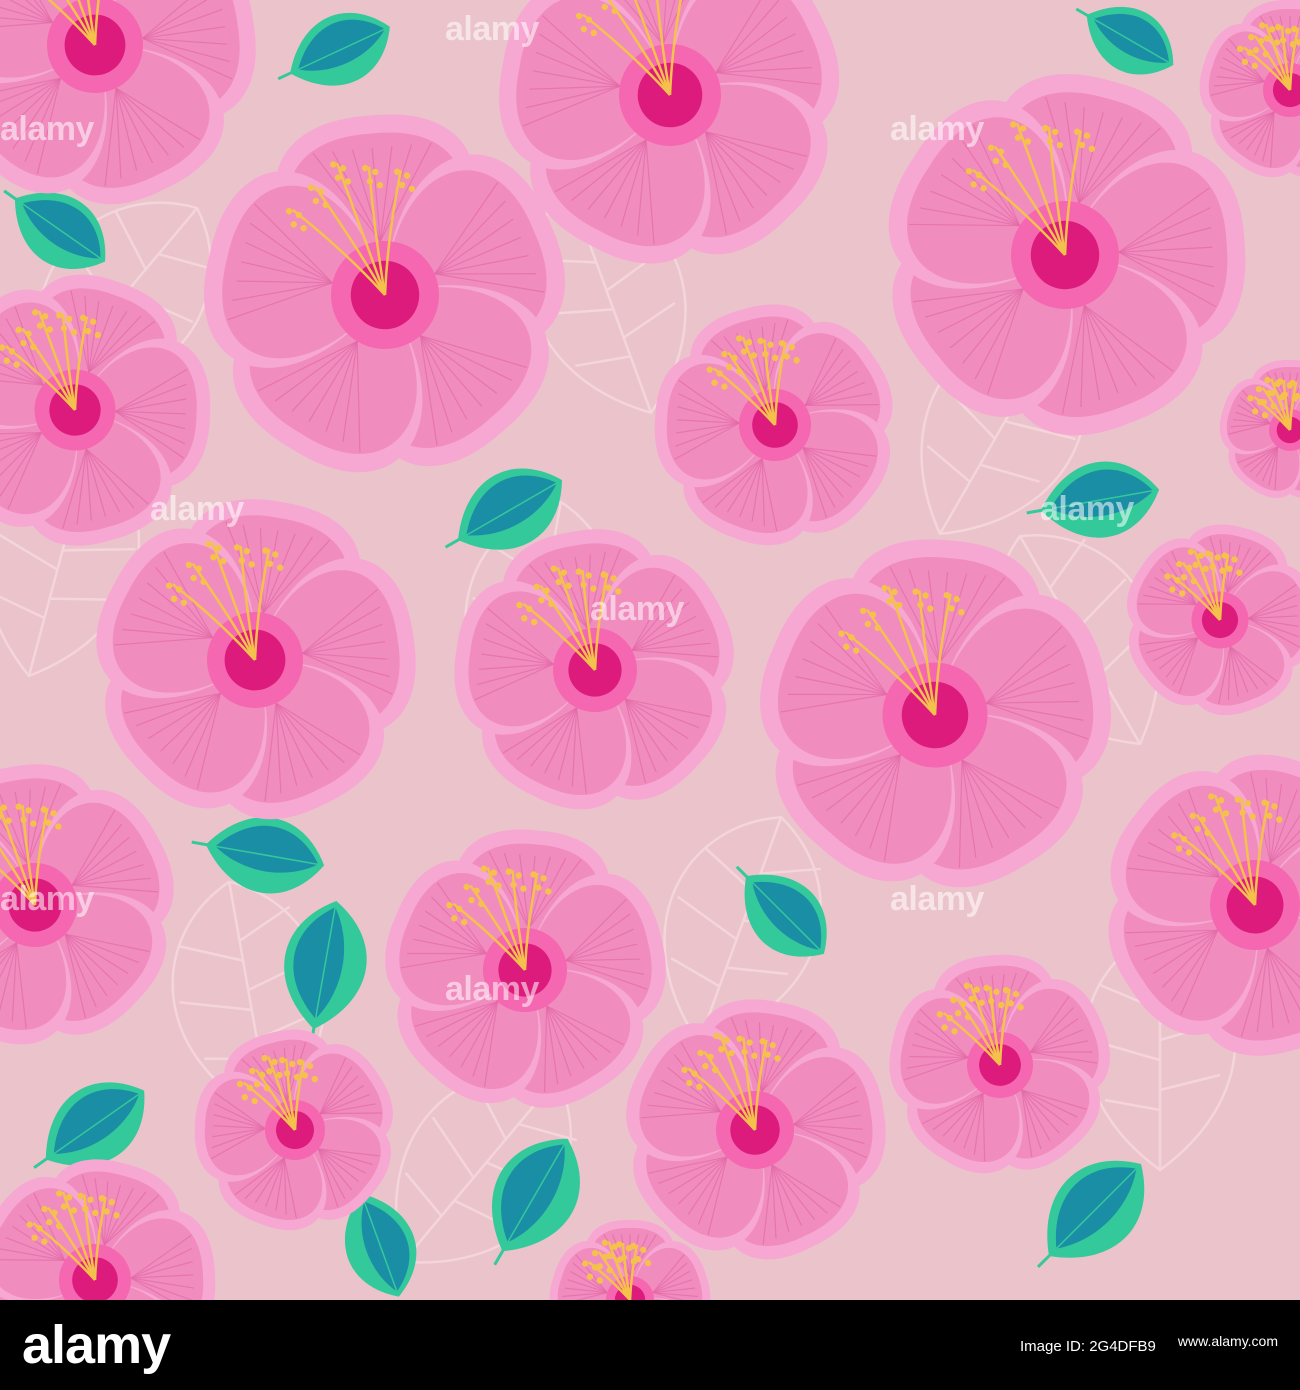 The width and height of the screenshot is (1300, 1390). I want to click on site-url-link: www.alamy.com, so click(1228, 1341).